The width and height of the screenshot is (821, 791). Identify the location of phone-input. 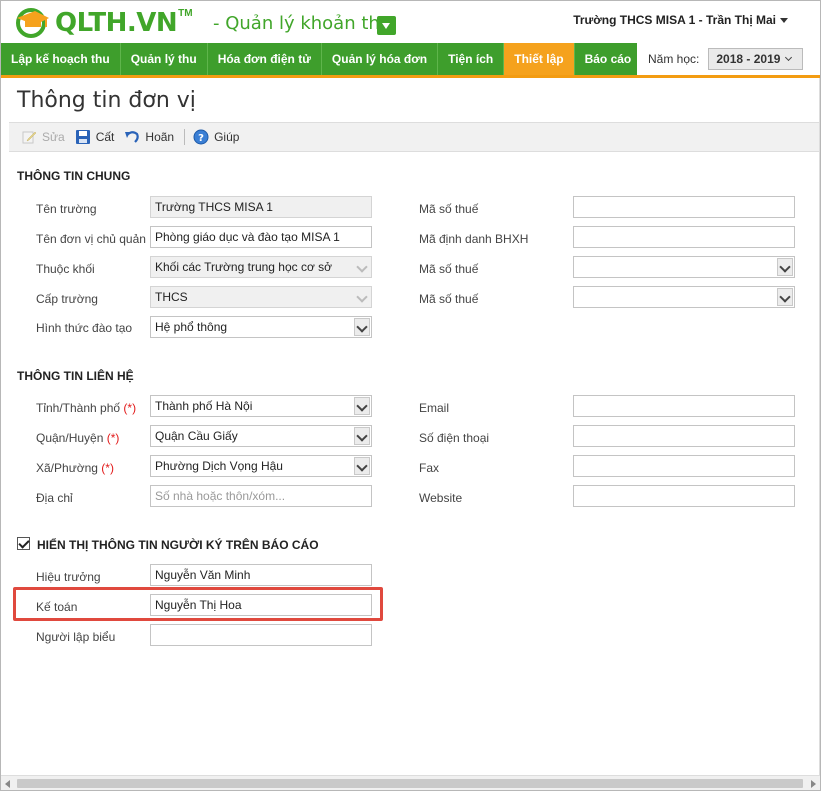
(684, 436).